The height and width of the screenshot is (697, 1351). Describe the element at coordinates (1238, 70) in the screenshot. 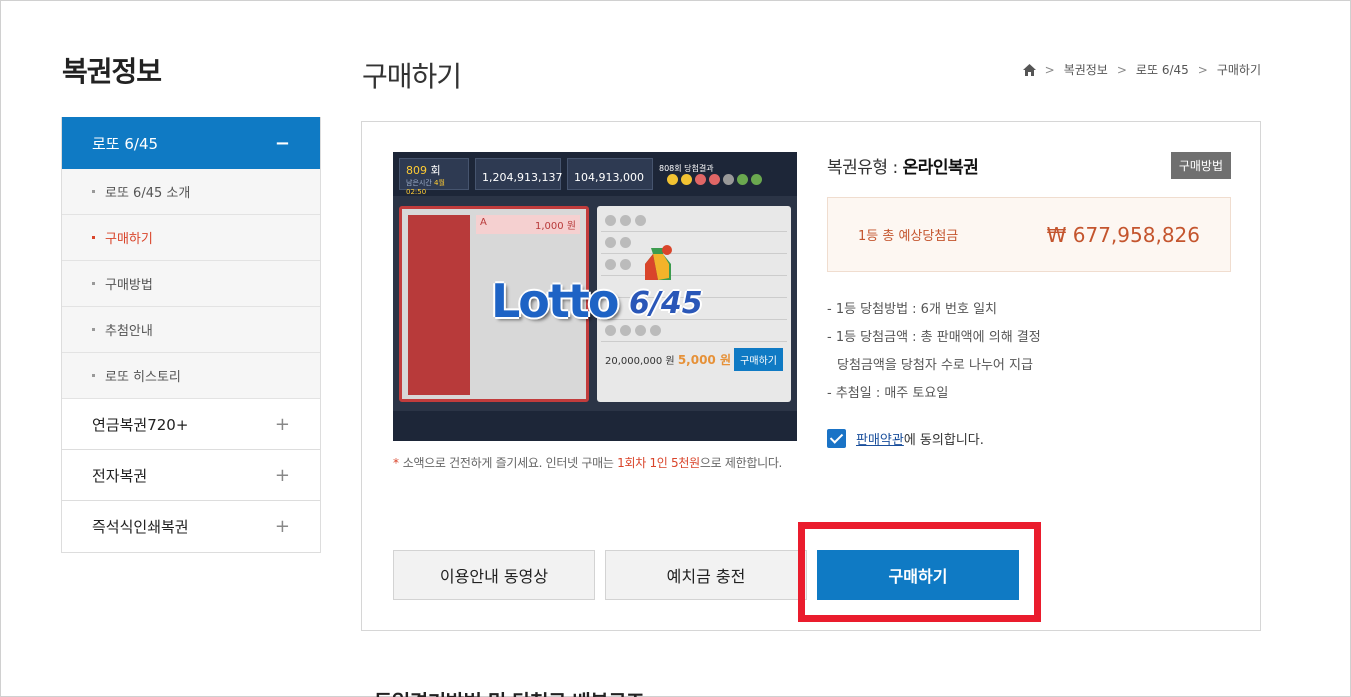

I see `breadcrumb-item-current: 구매하기` at that location.